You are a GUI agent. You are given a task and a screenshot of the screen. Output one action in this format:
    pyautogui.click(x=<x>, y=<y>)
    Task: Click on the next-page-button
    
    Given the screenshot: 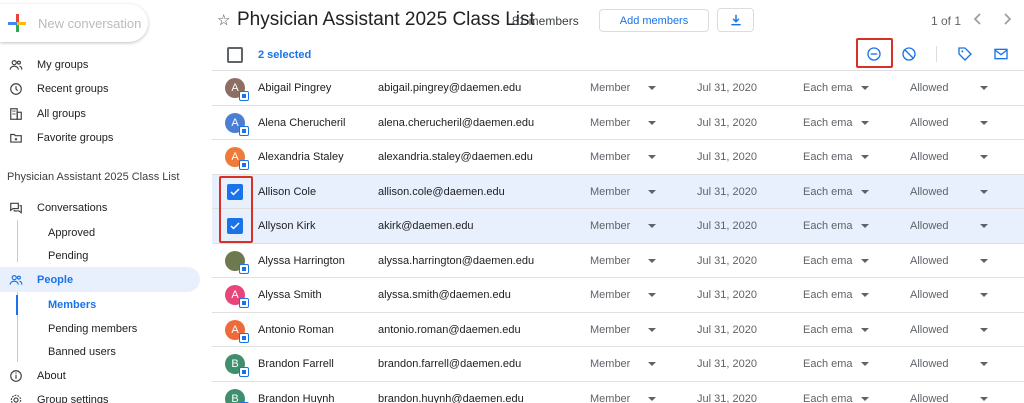 What is the action you would take?
    pyautogui.click(x=1007, y=19)
    